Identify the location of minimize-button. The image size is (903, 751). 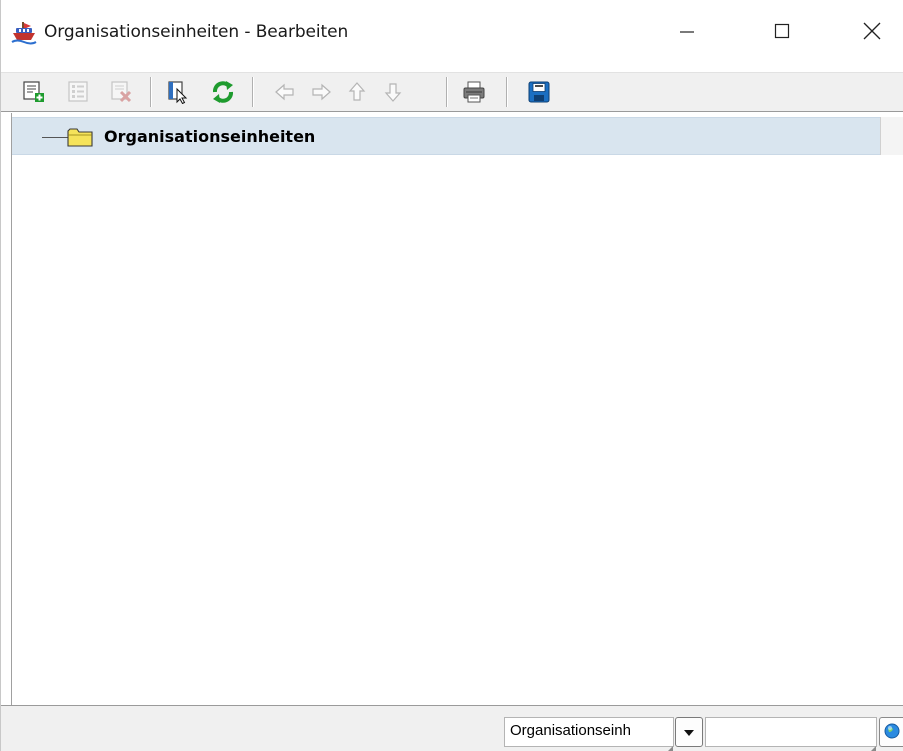
(687, 32).